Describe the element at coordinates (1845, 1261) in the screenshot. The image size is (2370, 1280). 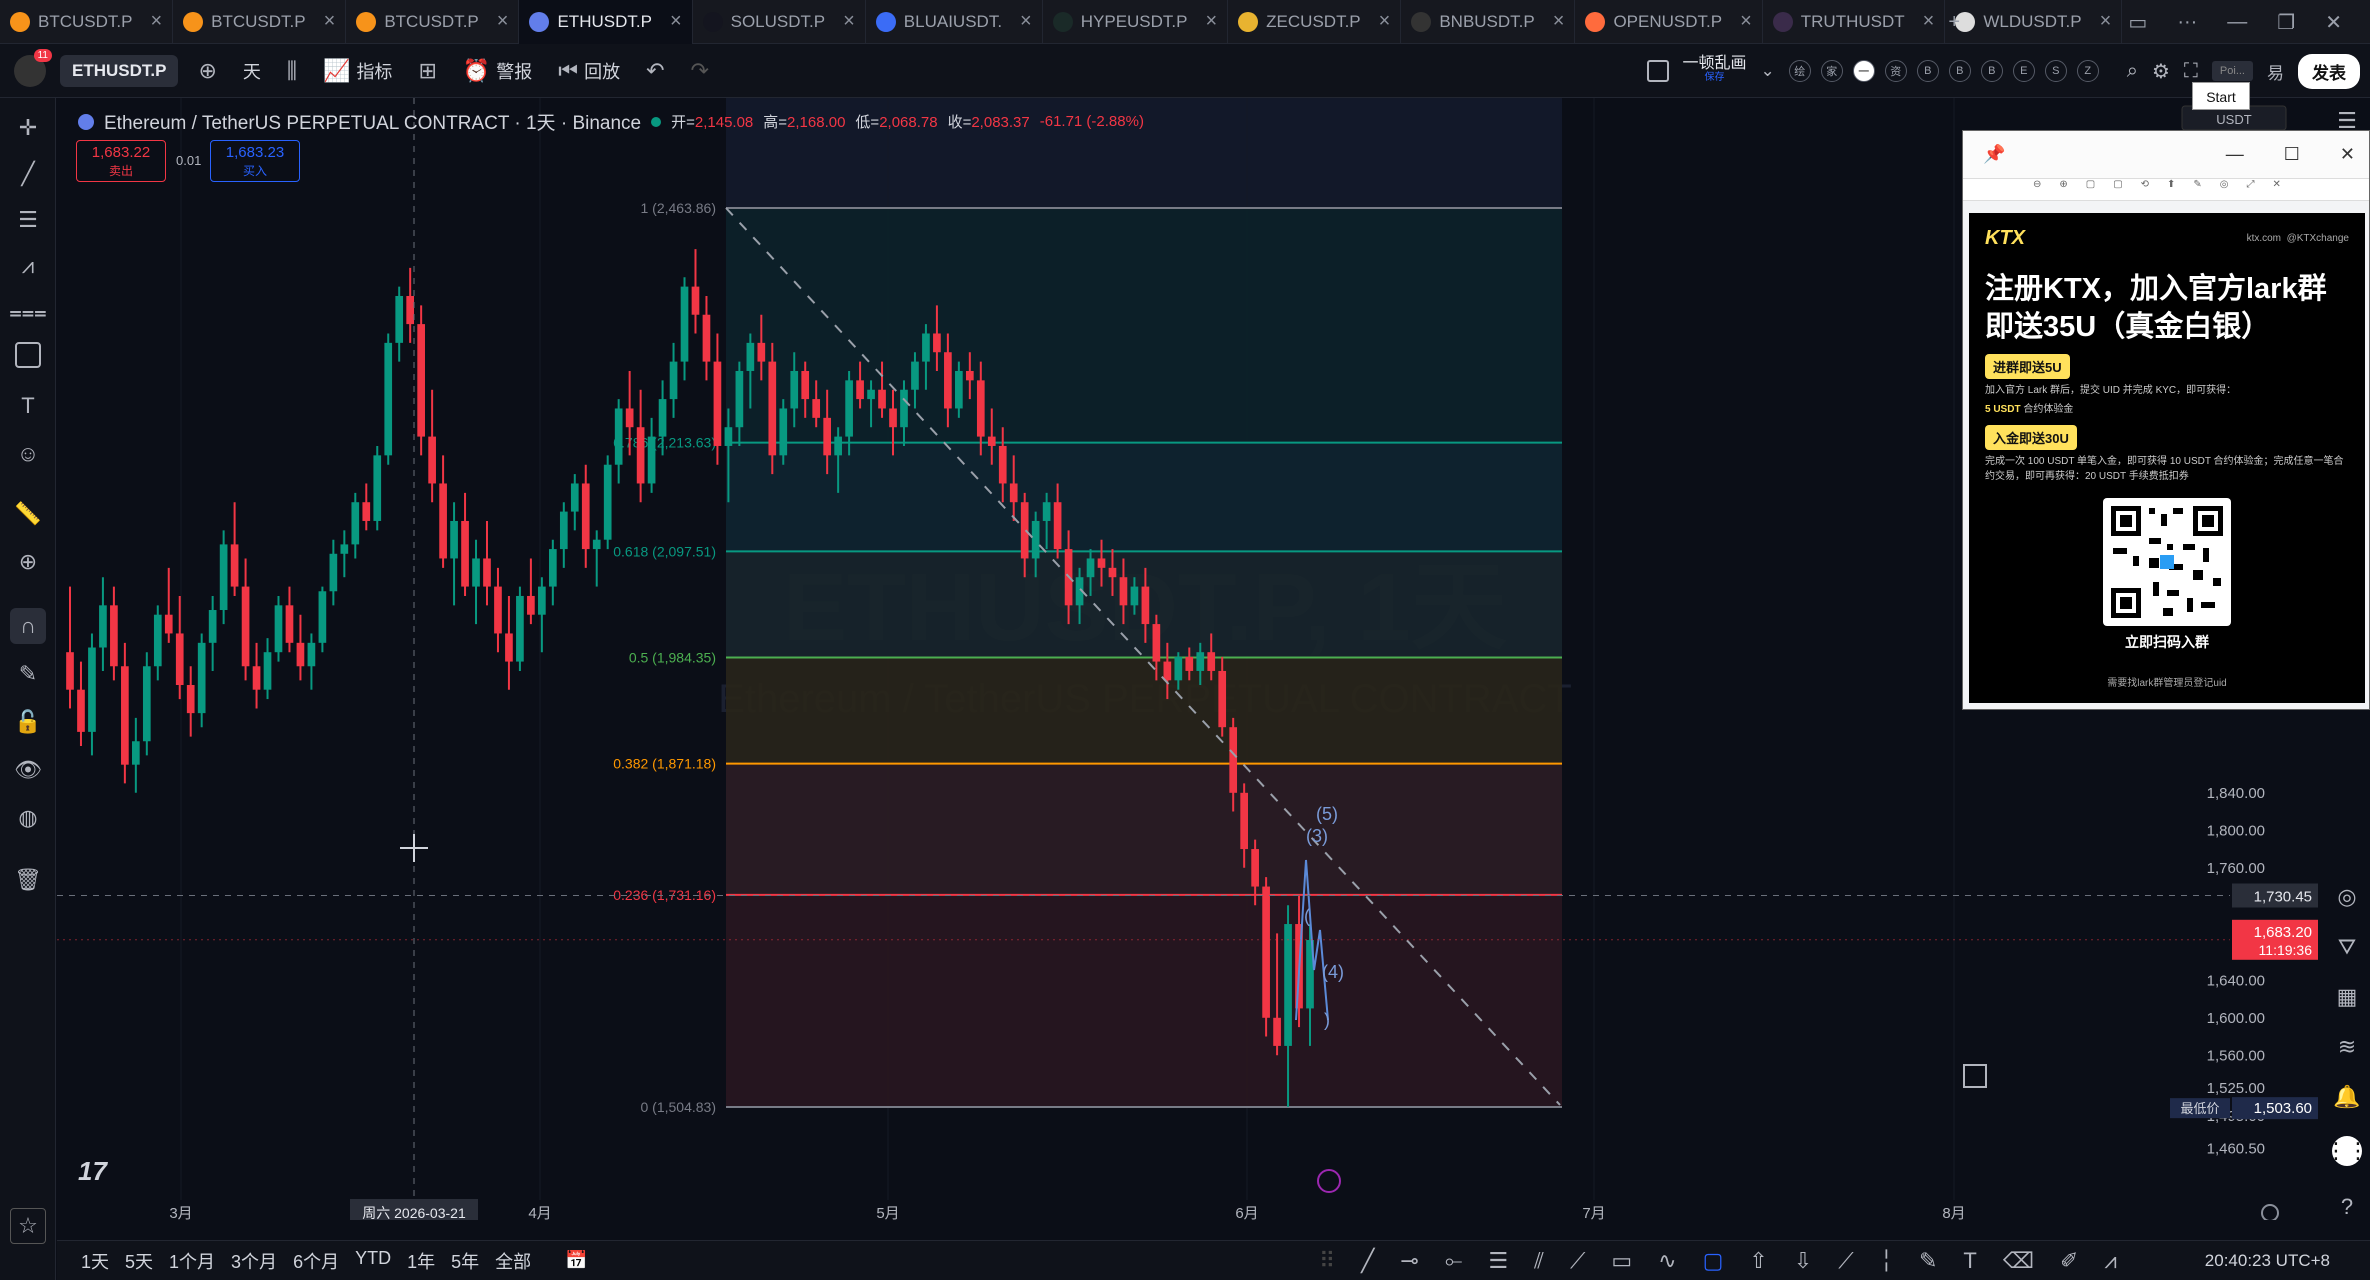
I see `path-fav-icon: ⟋` at that location.